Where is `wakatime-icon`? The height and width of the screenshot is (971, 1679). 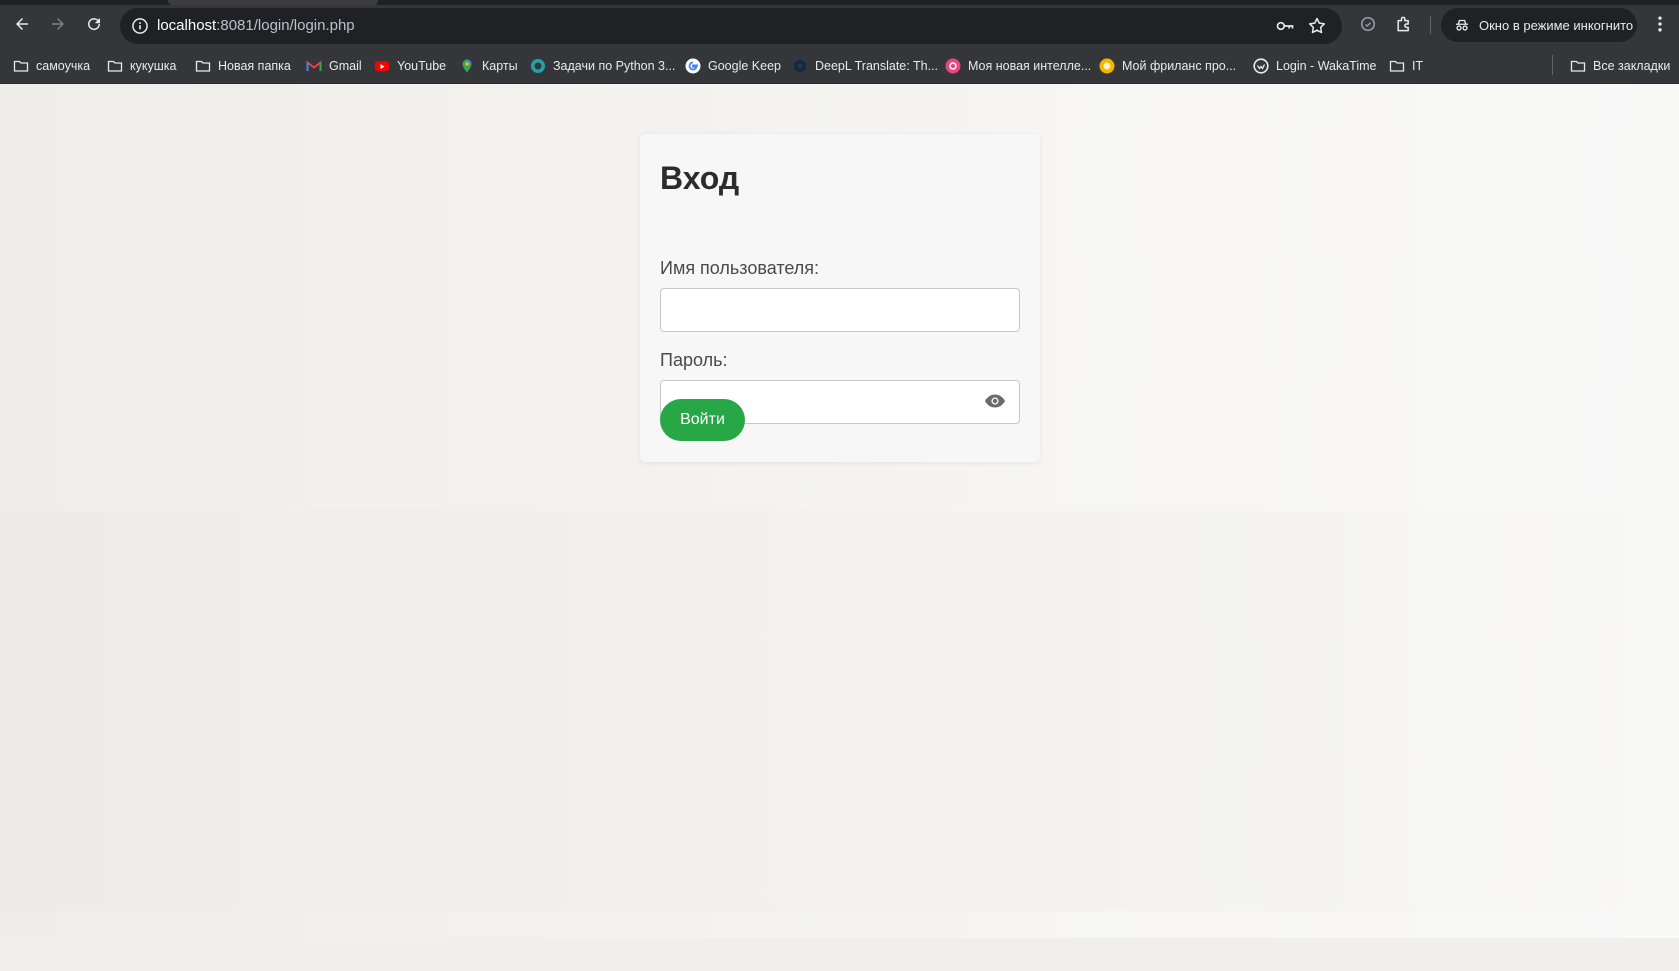
wakatime-icon is located at coordinates (1261, 66).